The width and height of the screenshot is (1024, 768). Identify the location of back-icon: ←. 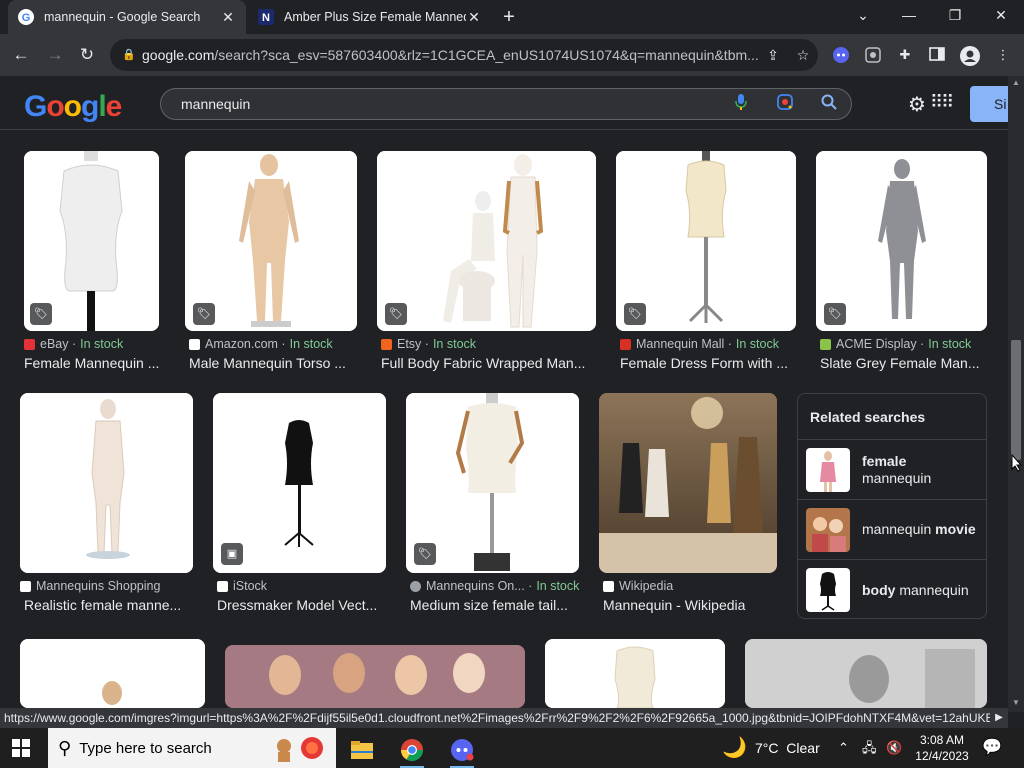
(21, 55).